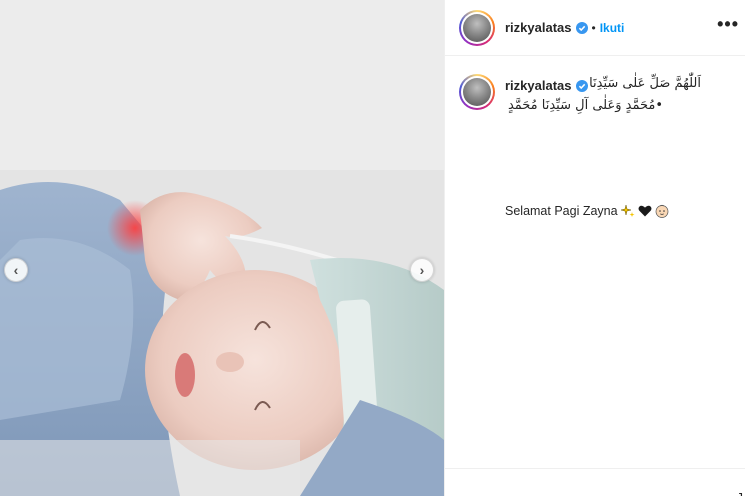 This screenshot has height=496, width=745. I want to click on header-username-link: rizkyalatas, so click(538, 27).